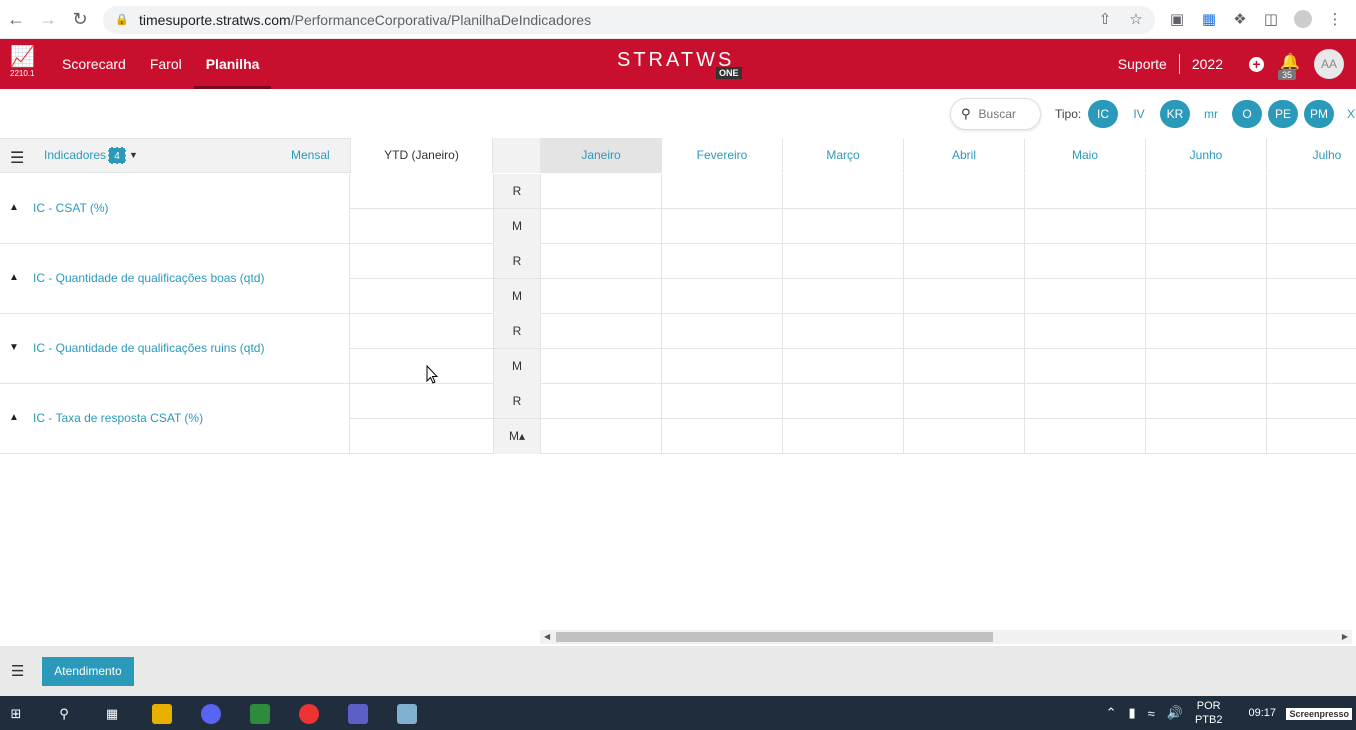 Image resolution: width=1356 pixels, height=730 pixels. I want to click on chip-ic: IC, so click(1103, 114).